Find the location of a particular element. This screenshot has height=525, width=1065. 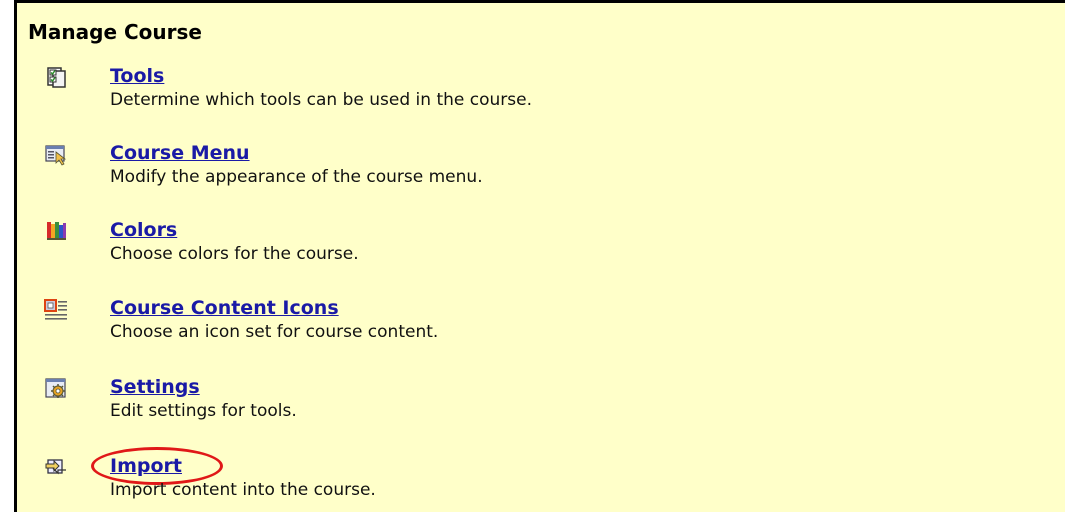

colors-icon is located at coordinates (56, 231).